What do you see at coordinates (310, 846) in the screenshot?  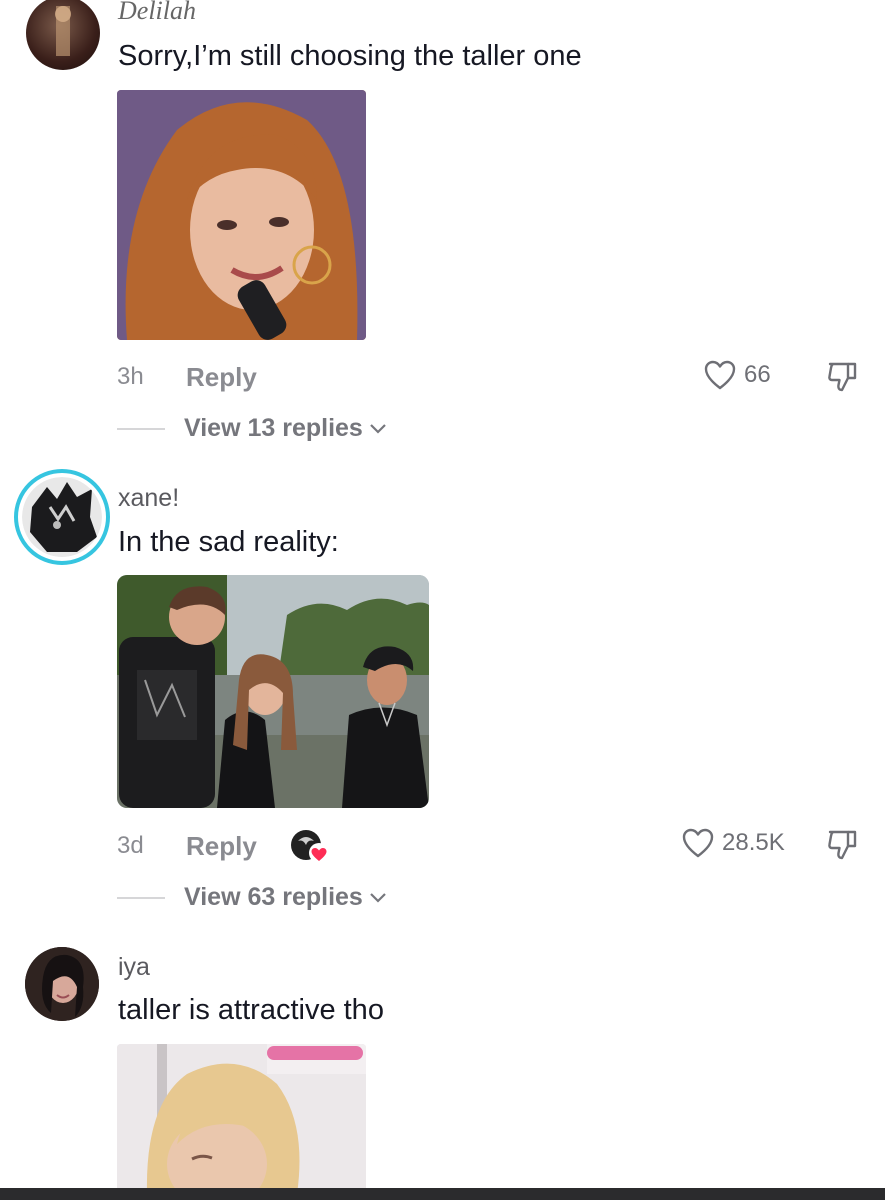 I see `creator-liked-badge-icon` at bounding box center [310, 846].